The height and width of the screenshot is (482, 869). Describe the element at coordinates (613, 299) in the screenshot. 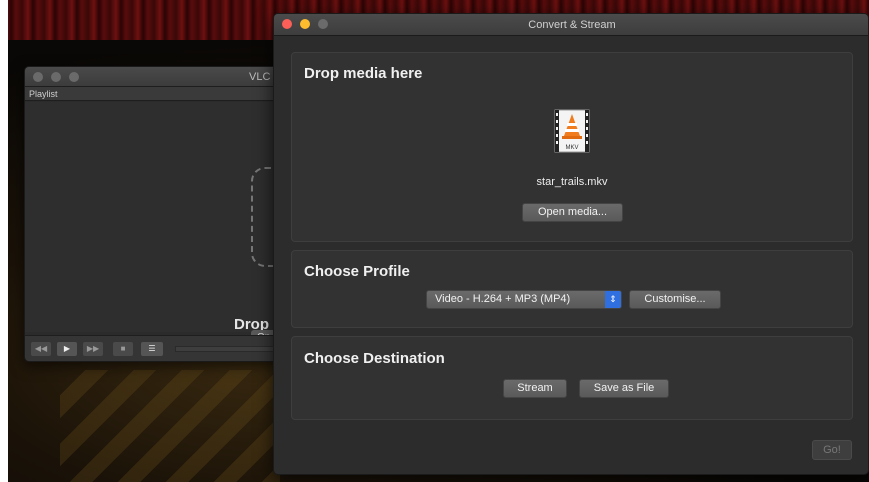

I see `select-chevron-icon: ⇕` at that location.